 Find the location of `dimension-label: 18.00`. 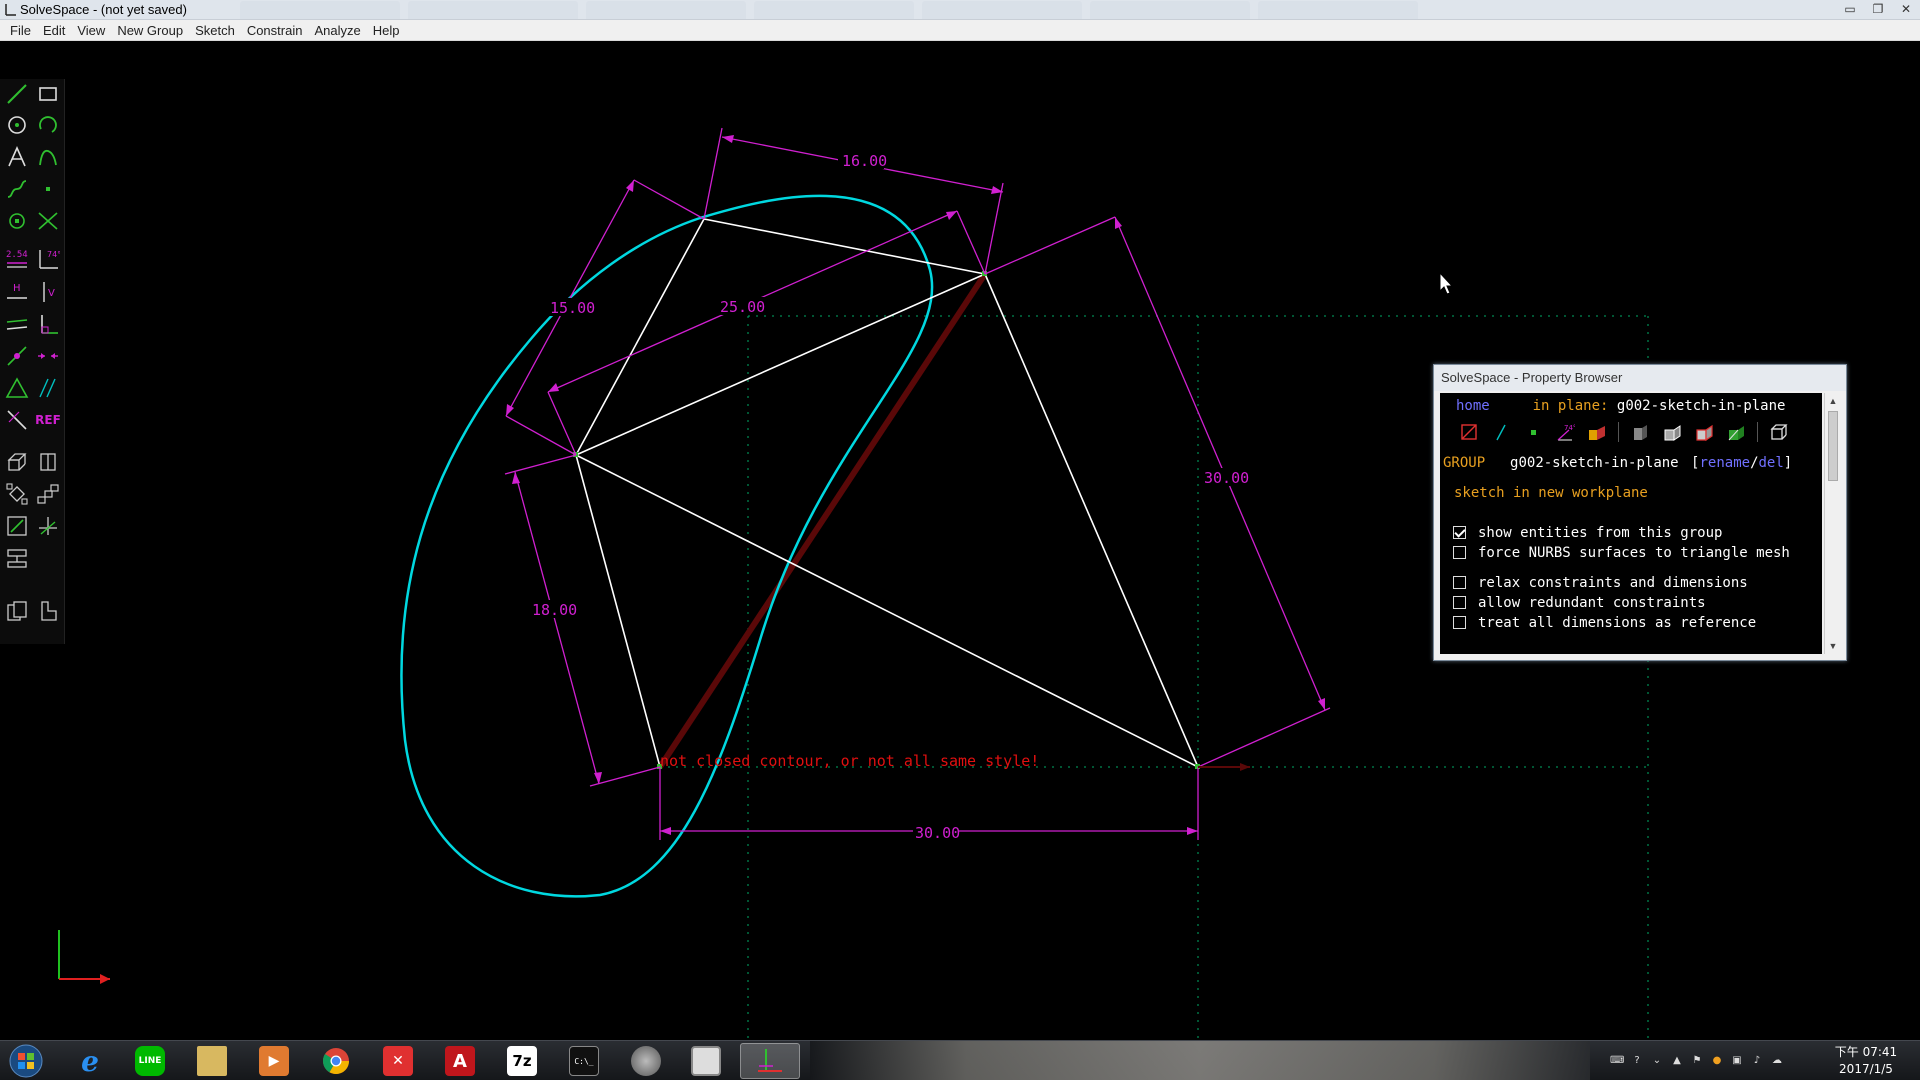

dimension-label: 18.00 is located at coordinates (554, 610).